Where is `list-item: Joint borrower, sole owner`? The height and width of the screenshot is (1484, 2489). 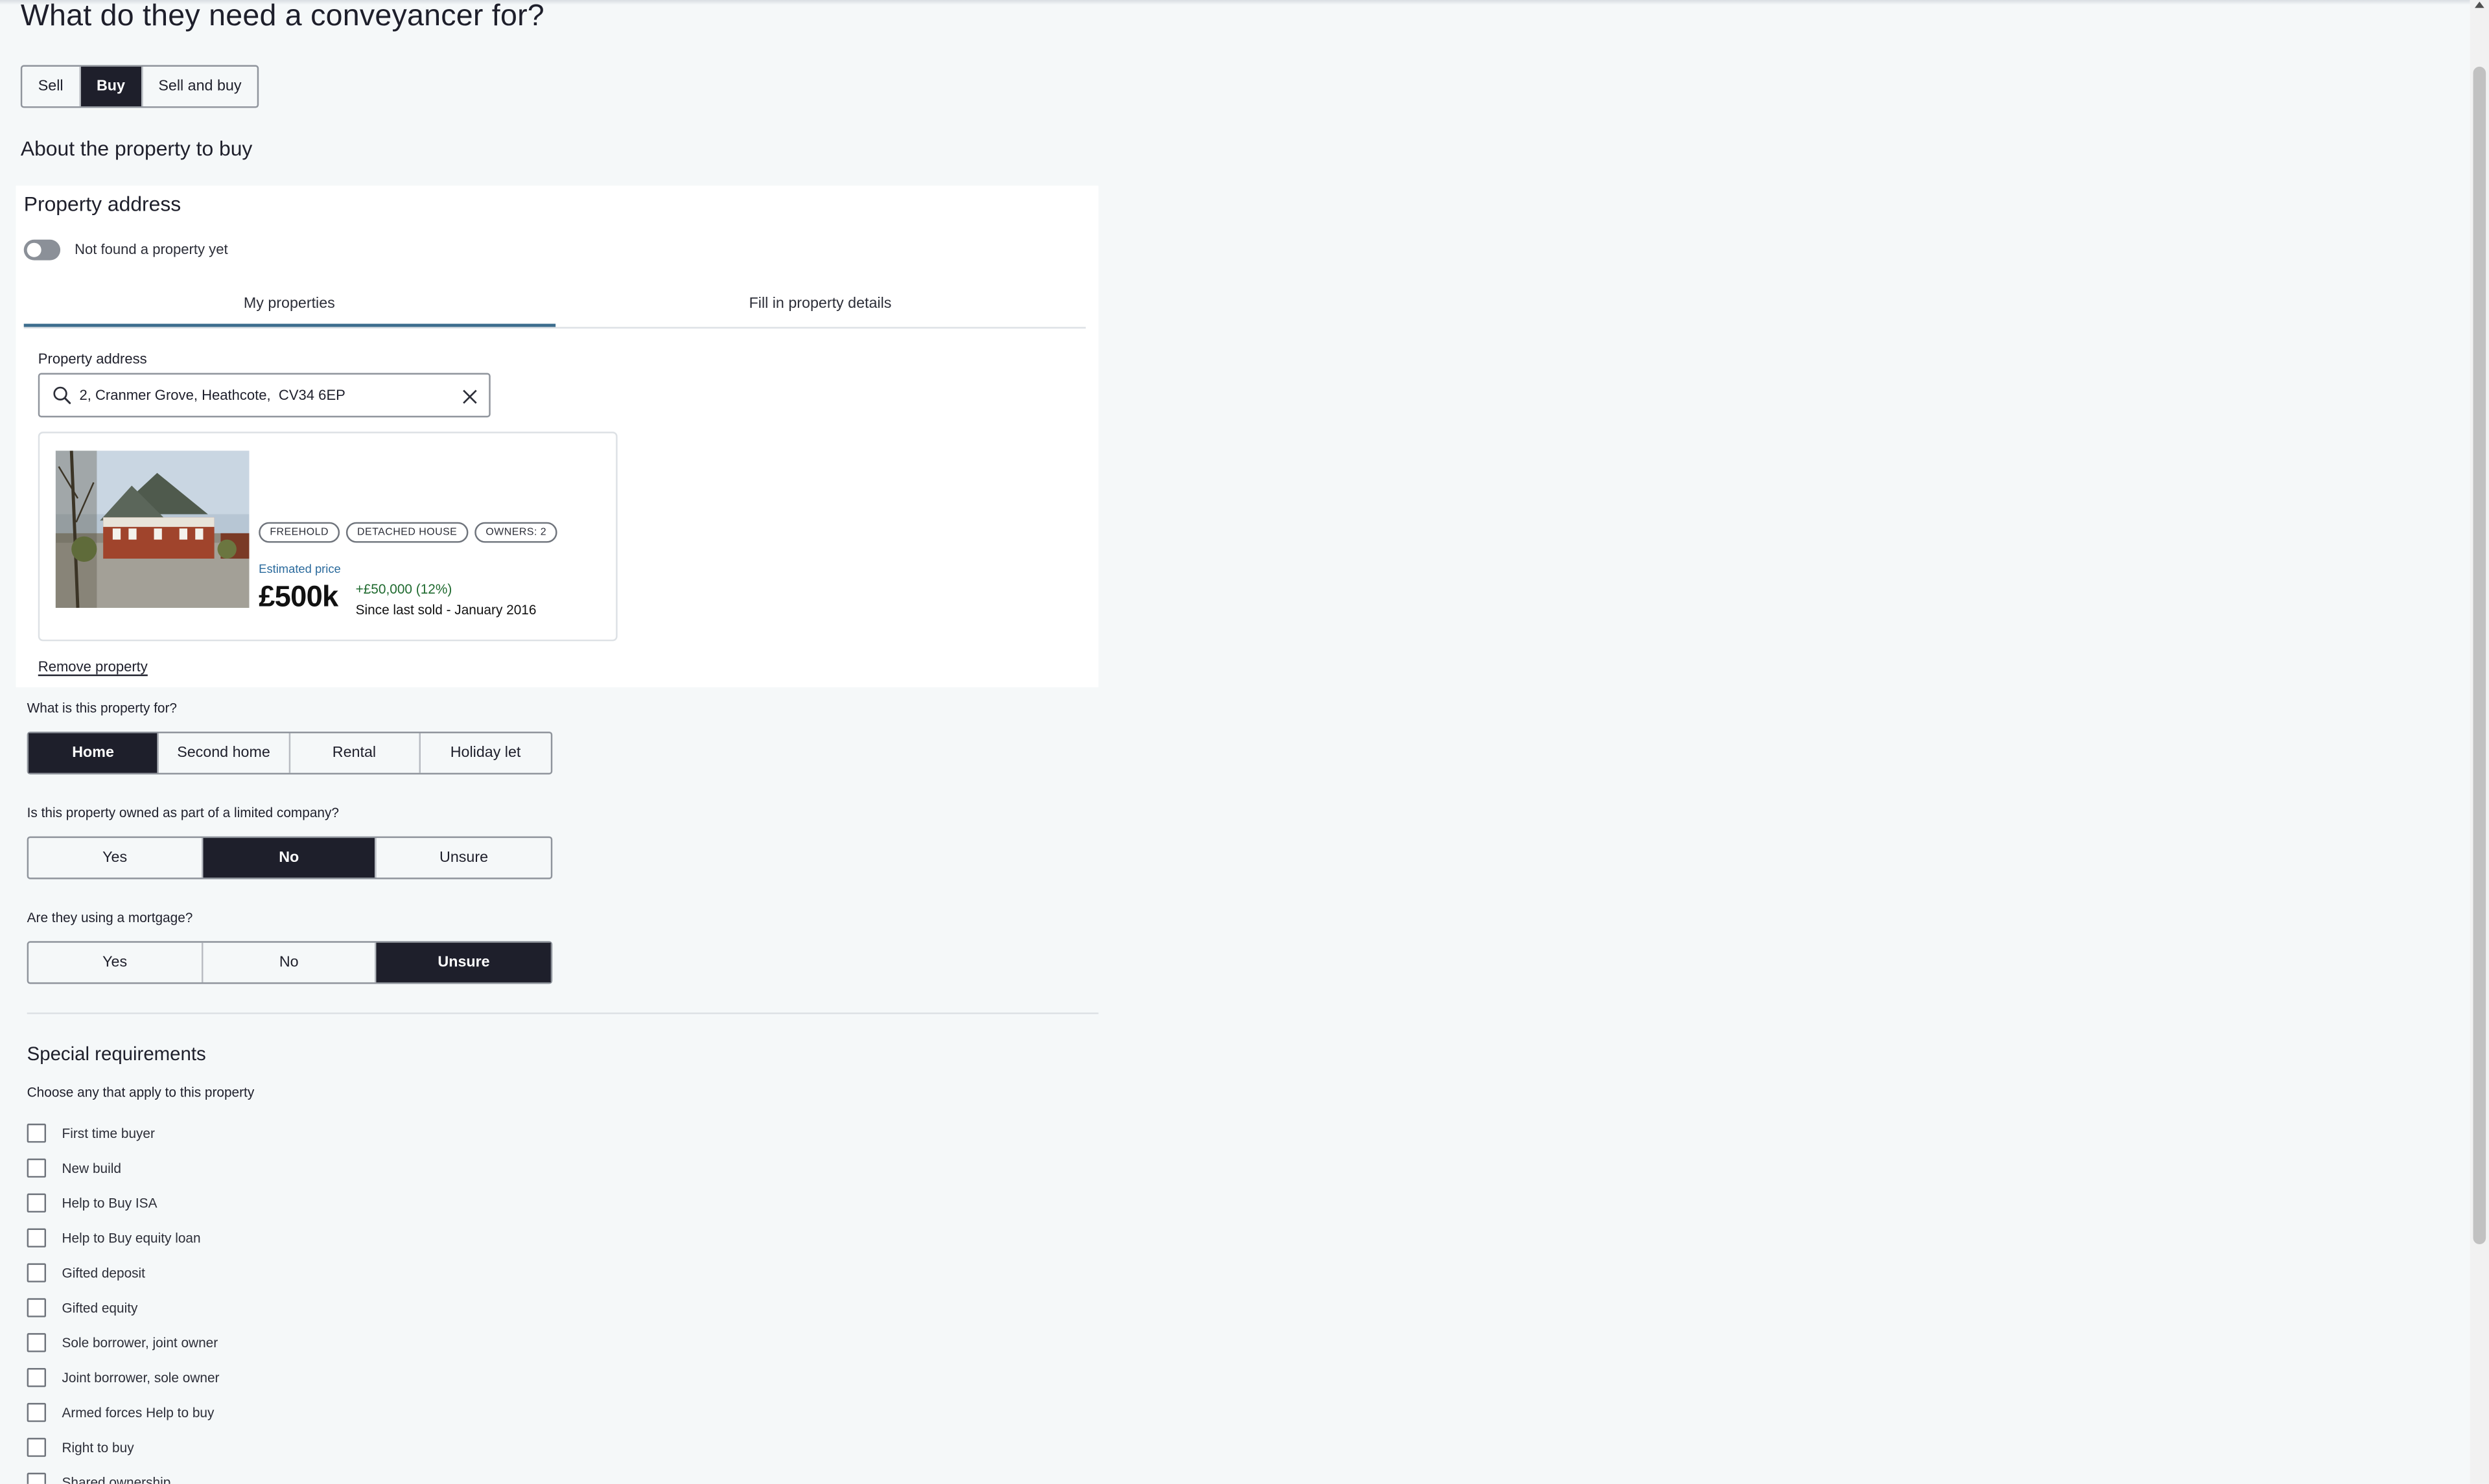 list-item: Joint borrower, sole owner is located at coordinates (123, 1377).